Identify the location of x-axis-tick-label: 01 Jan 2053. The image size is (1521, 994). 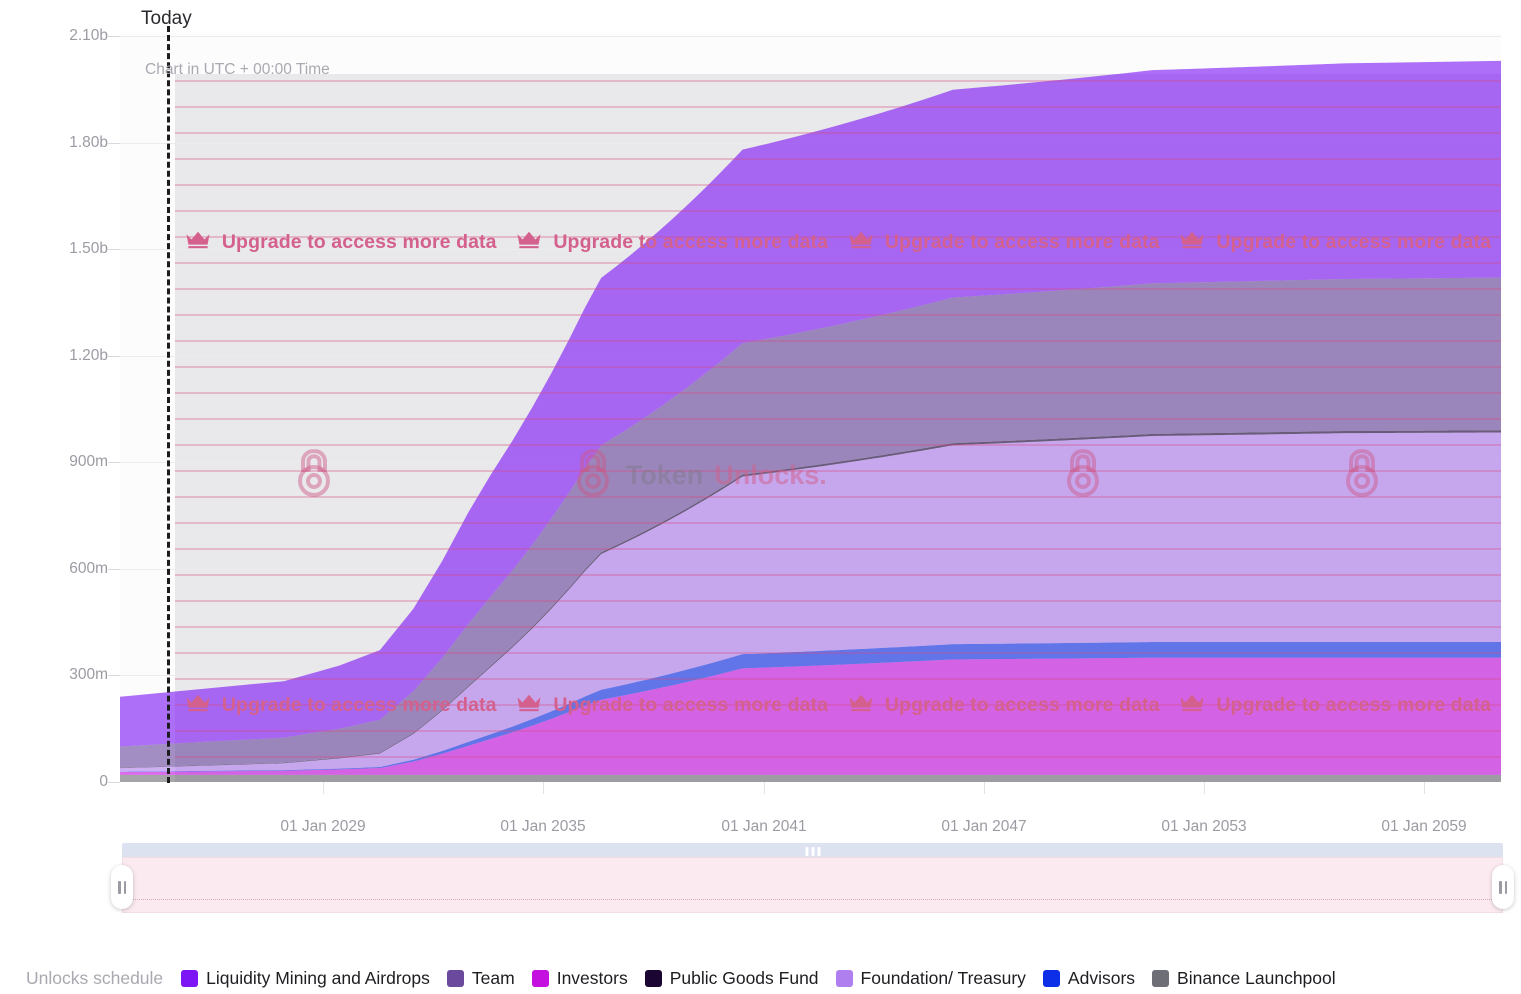
(1204, 826).